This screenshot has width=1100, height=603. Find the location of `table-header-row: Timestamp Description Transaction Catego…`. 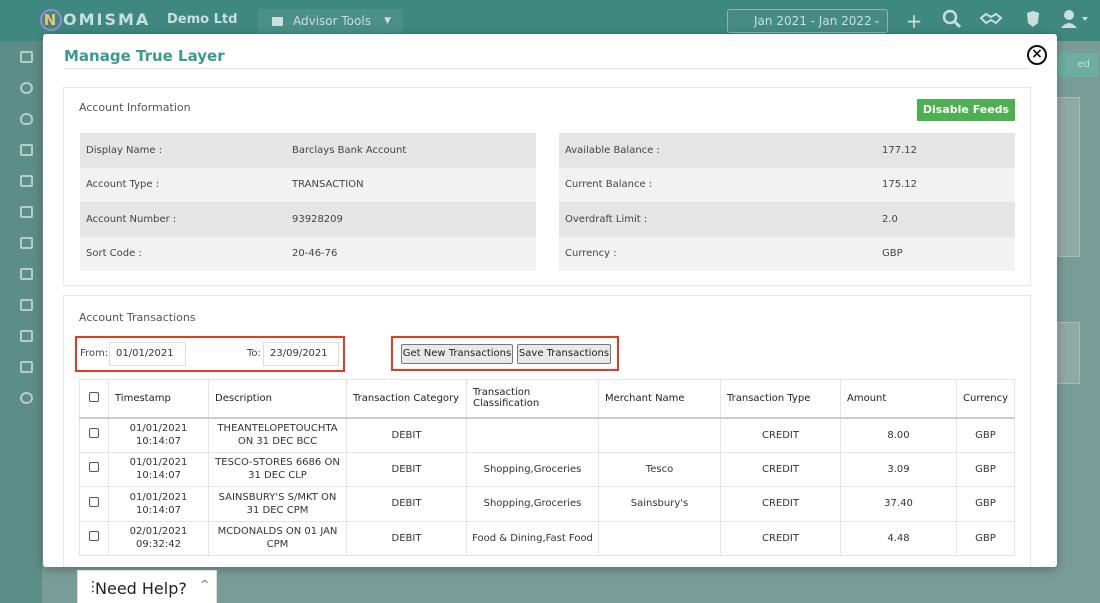

table-header-row: Timestamp Description Transaction Catego… is located at coordinates (547, 399).